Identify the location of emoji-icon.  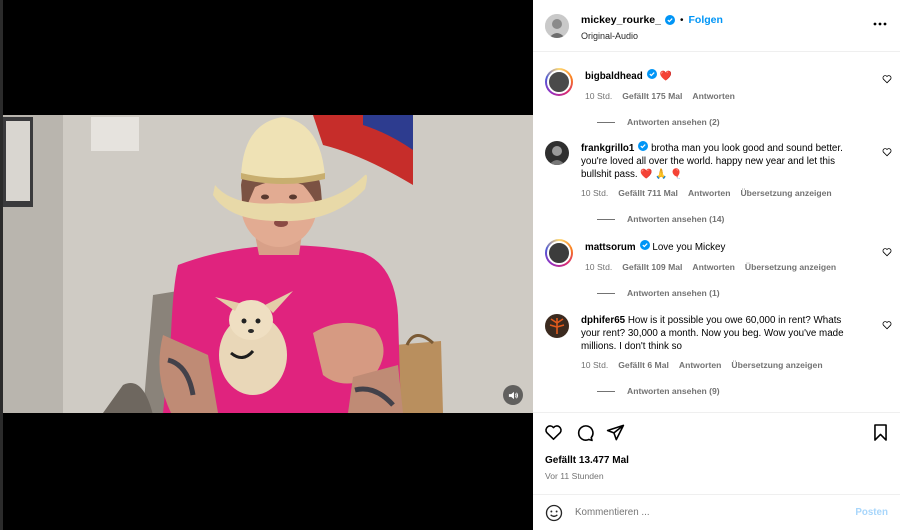
(554, 513).